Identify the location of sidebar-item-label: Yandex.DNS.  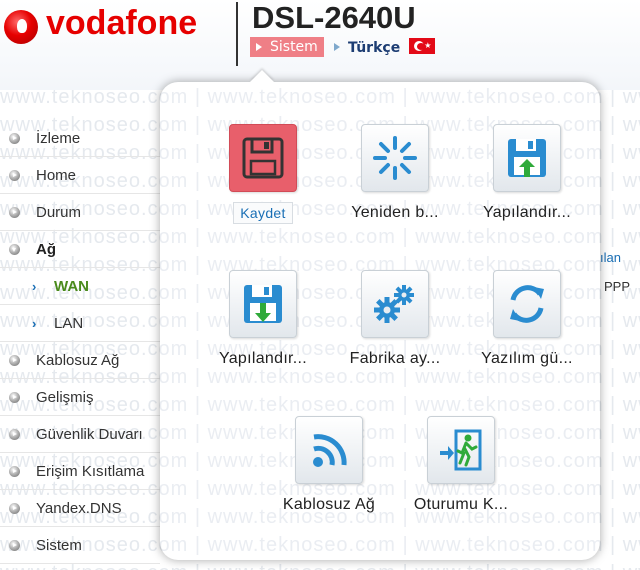
(79, 508).